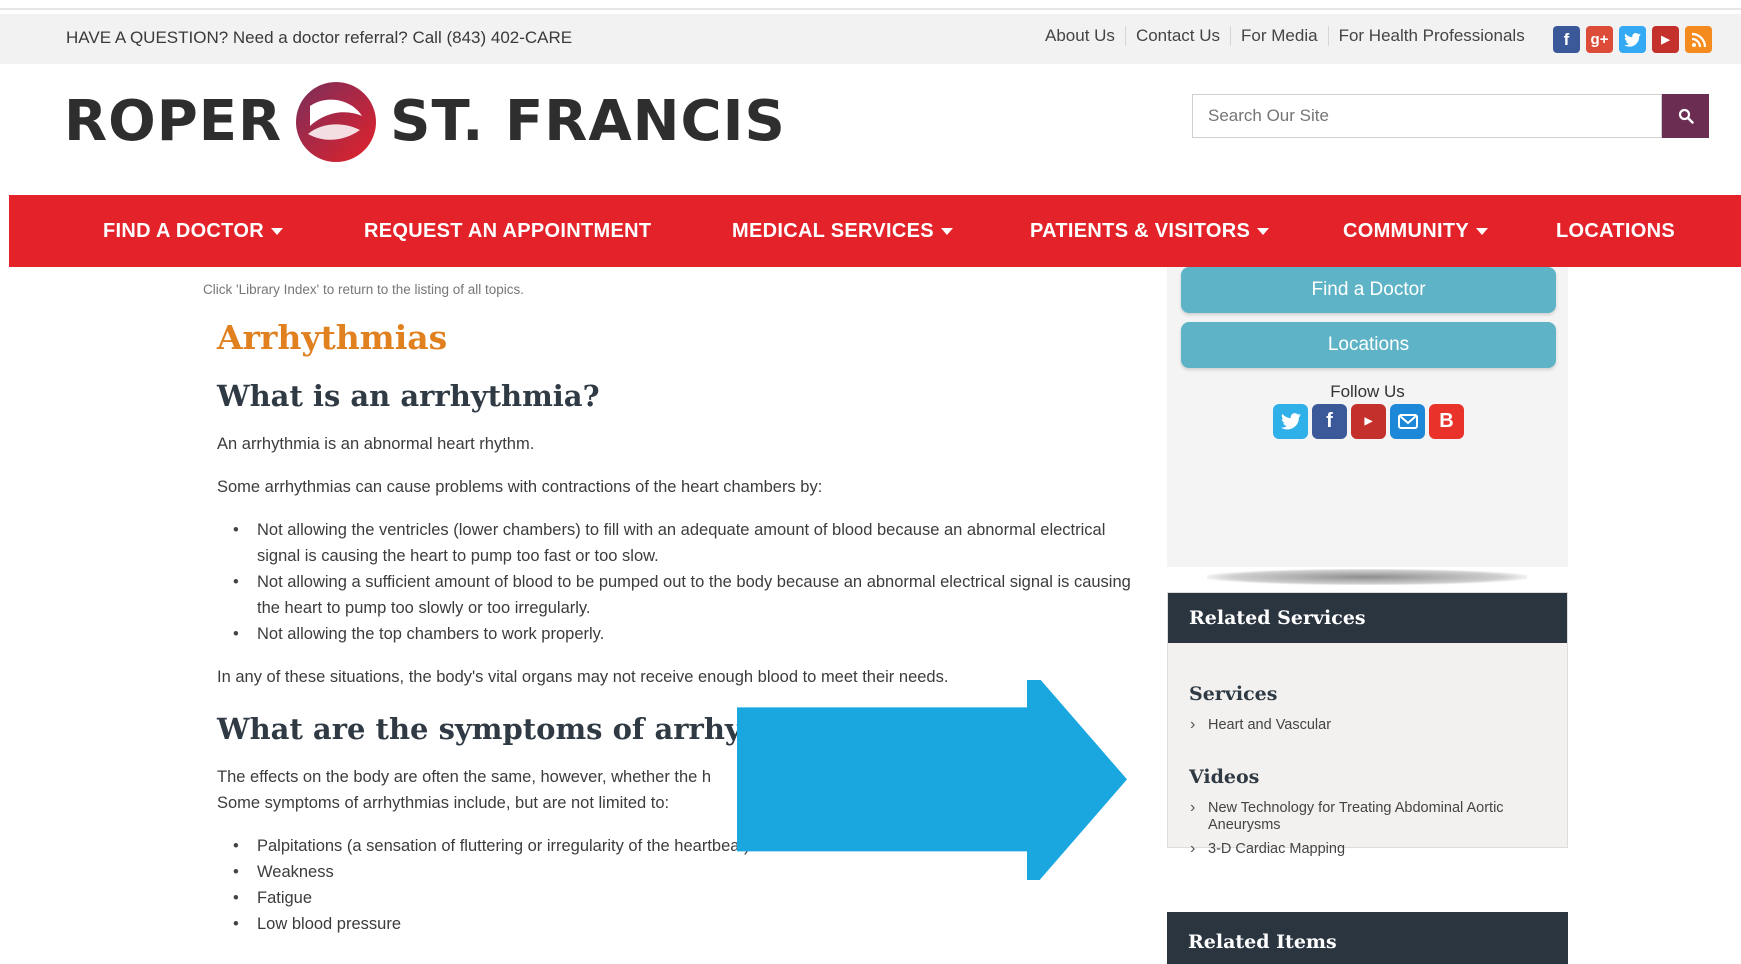 This screenshot has height=964, width=1741. Describe the element at coordinates (1368, 290) in the screenshot. I see `find-a-doctor-button: Find a Doctor` at that location.